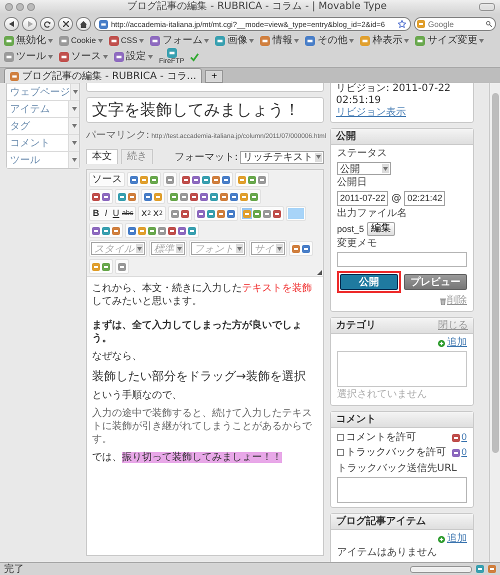 Image resolution: width=500 pixels, height=575 pixels. I want to click on title-field: 文字を装飾してみましょう！, so click(205, 110).